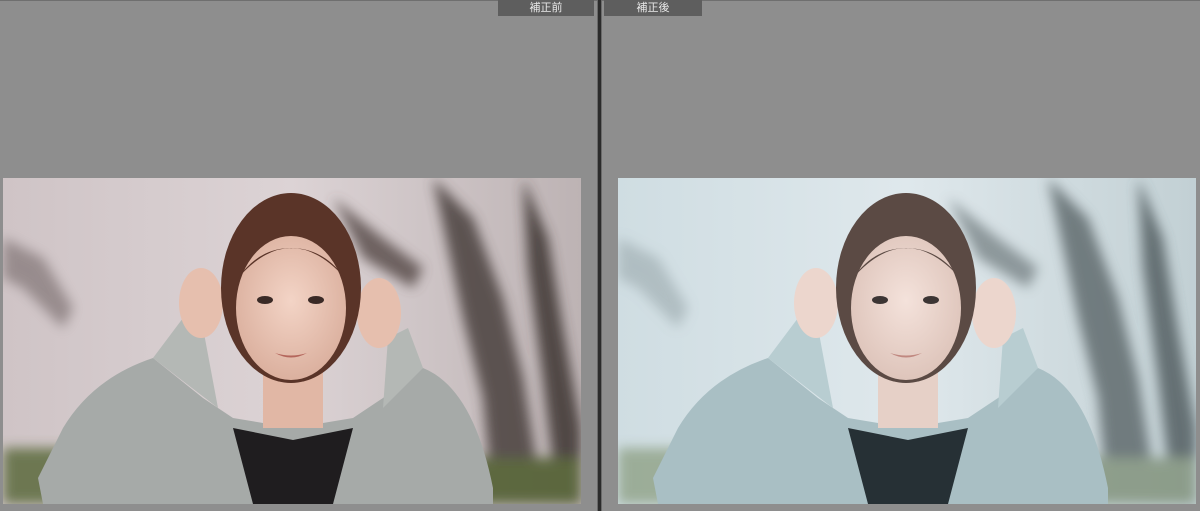 Image resolution: width=1200 pixels, height=511 pixels. What do you see at coordinates (546, 8) in the screenshot?
I see `before-label: 補正前` at bounding box center [546, 8].